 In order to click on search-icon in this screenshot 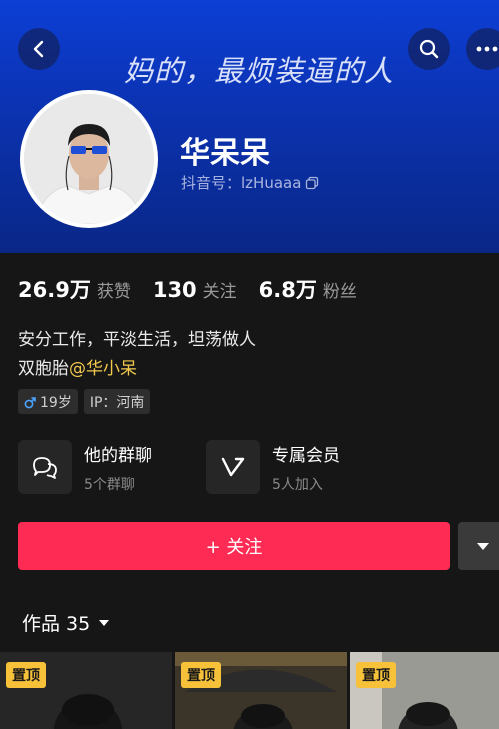, I will do `click(429, 49)`.